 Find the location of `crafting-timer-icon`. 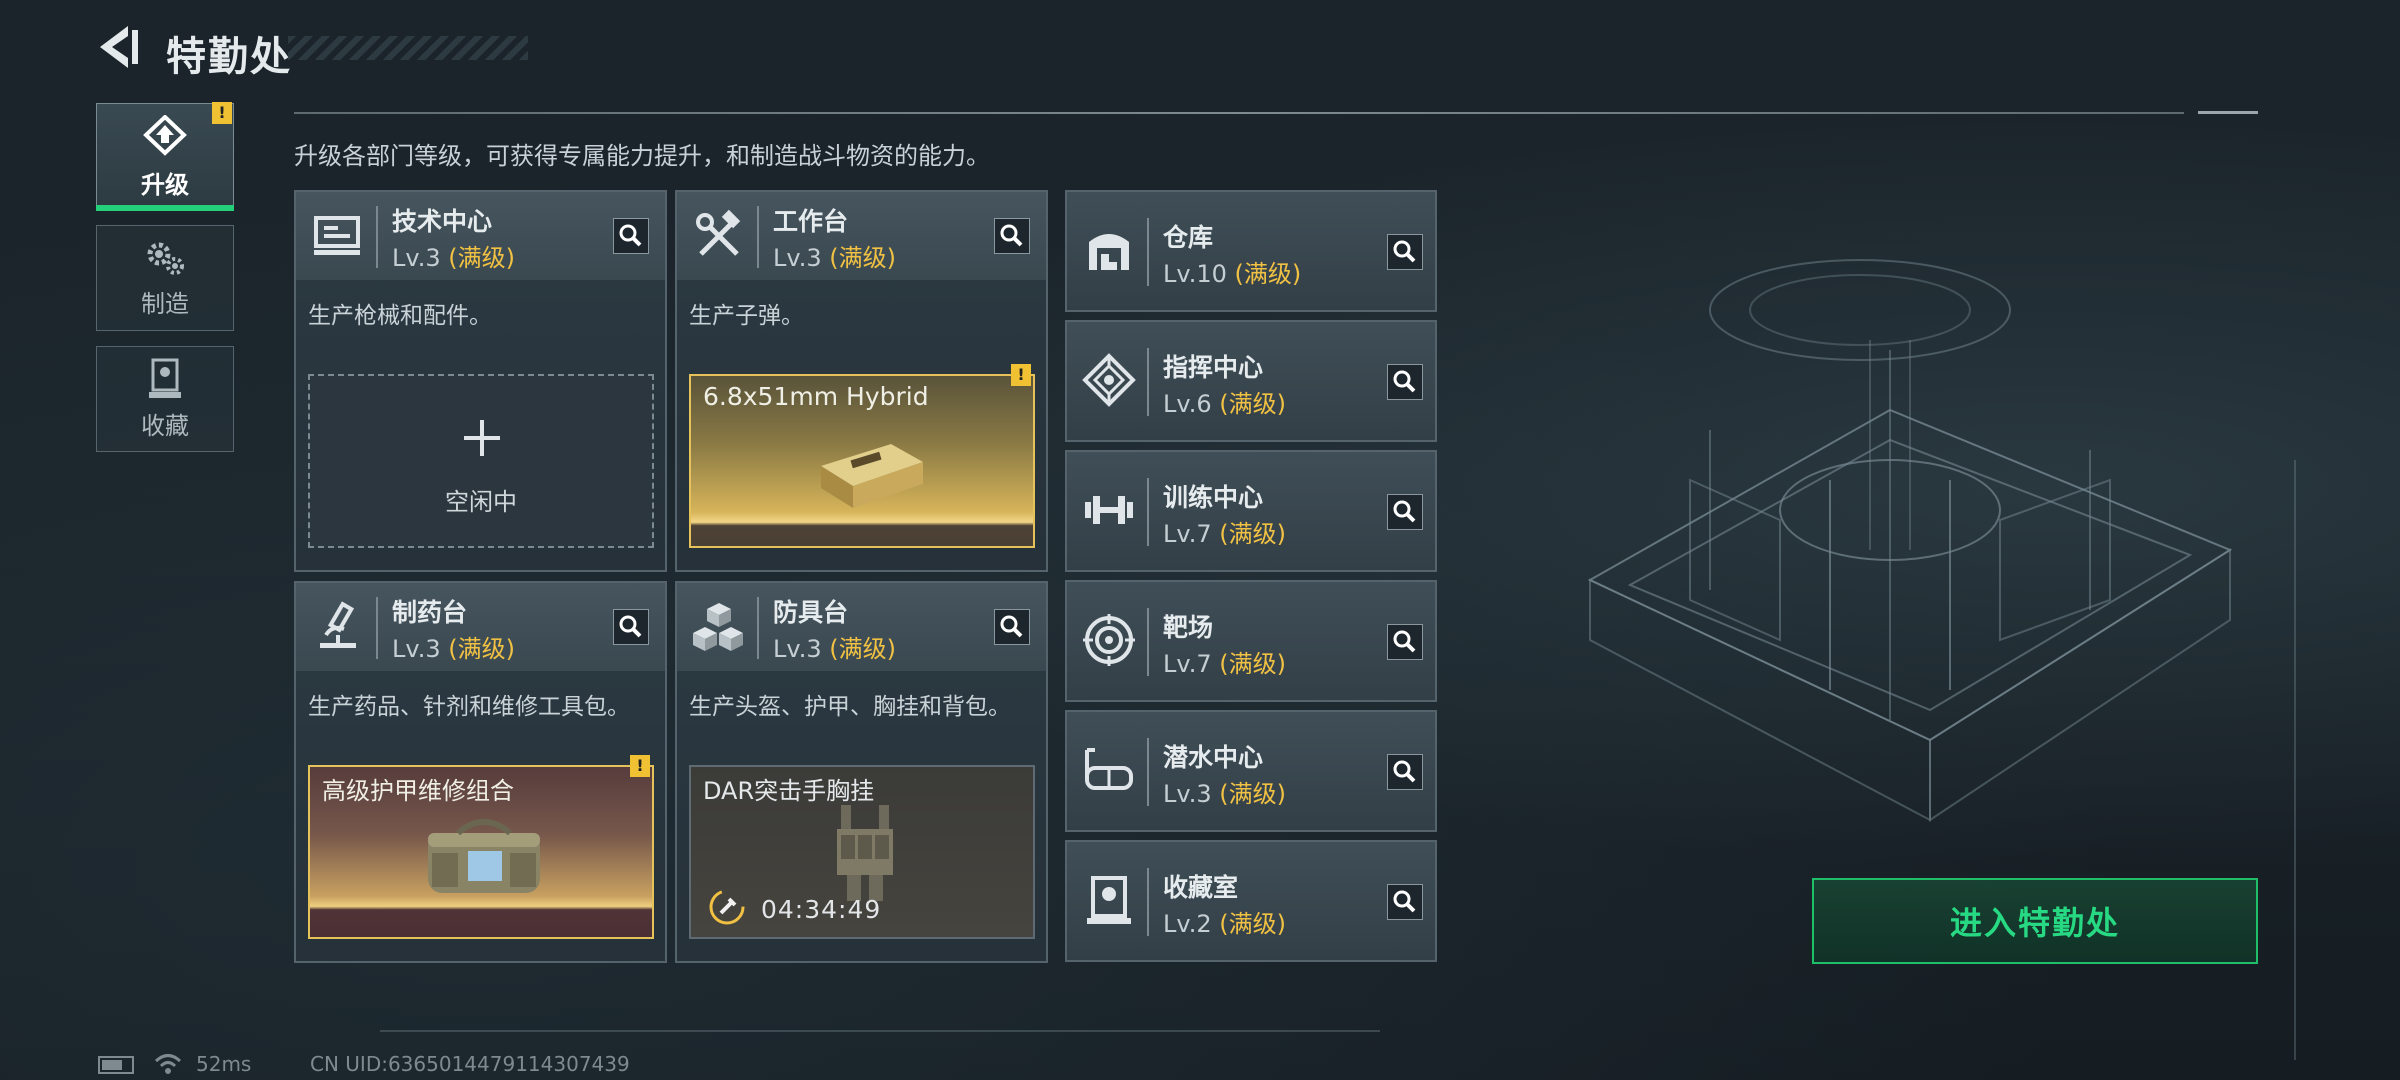

crafting-timer-icon is located at coordinates (727, 907).